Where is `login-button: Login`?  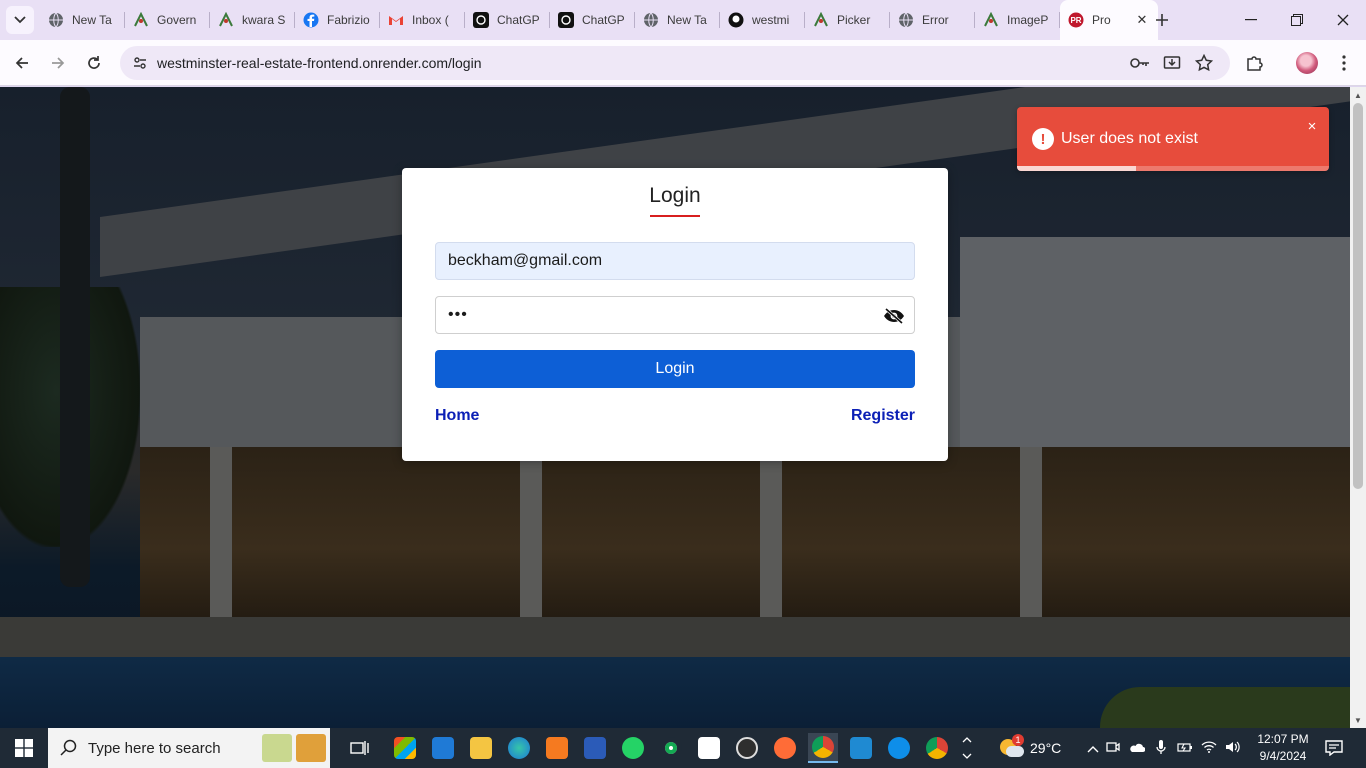 login-button: Login is located at coordinates (675, 369).